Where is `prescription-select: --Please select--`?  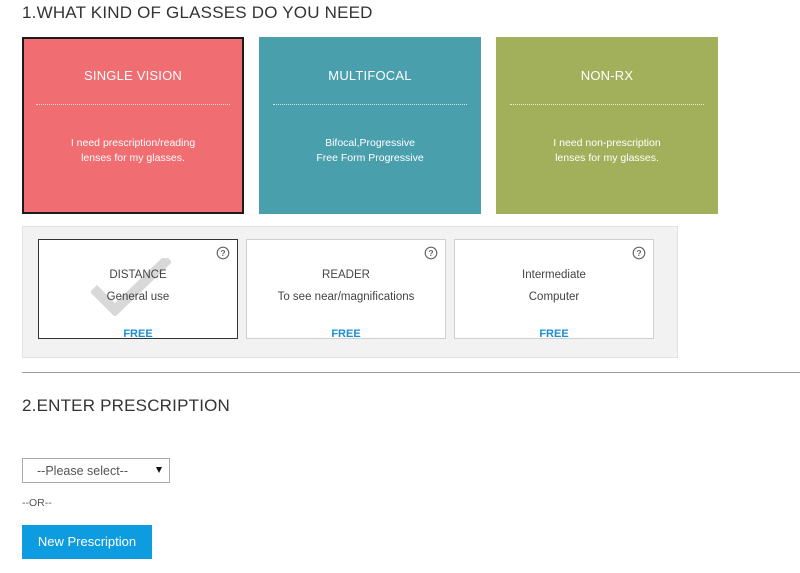 prescription-select: --Please select-- is located at coordinates (96, 470).